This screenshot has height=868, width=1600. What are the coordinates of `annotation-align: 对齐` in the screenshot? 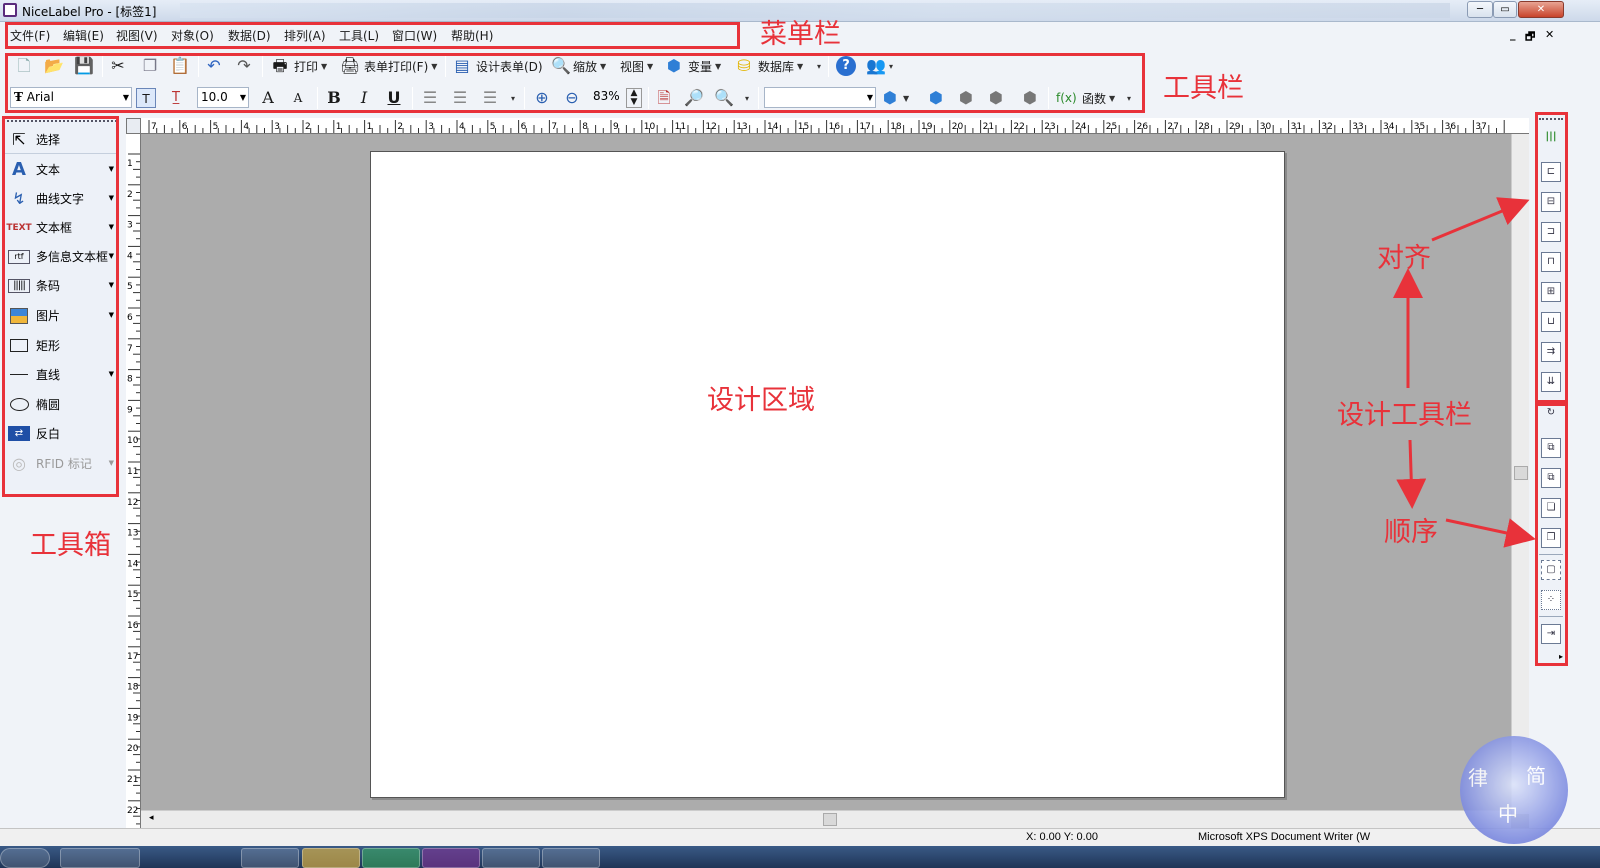 It's located at (1404, 258).